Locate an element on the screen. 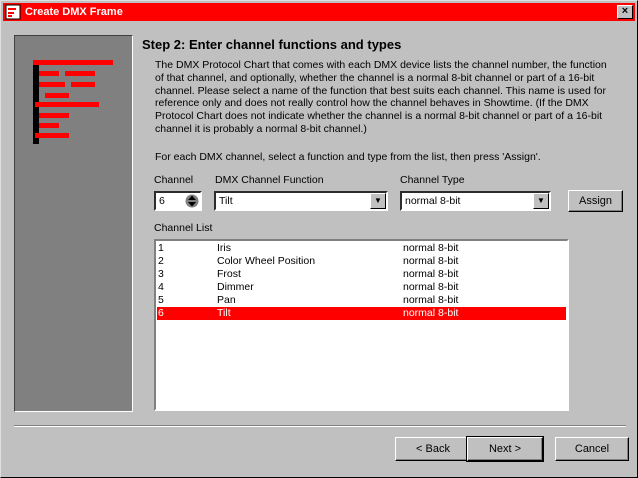  window-title: Create DMX Frame is located at coordinates (74, 12).